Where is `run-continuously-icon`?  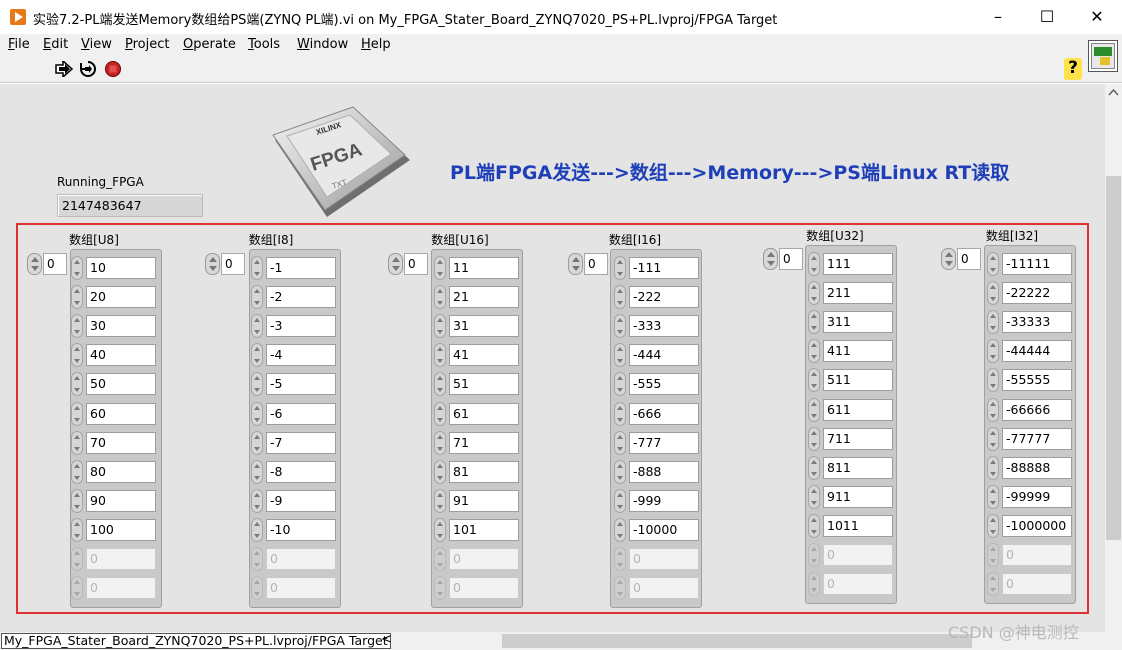
run-continuously-icon is located at coordinates (88, 69).